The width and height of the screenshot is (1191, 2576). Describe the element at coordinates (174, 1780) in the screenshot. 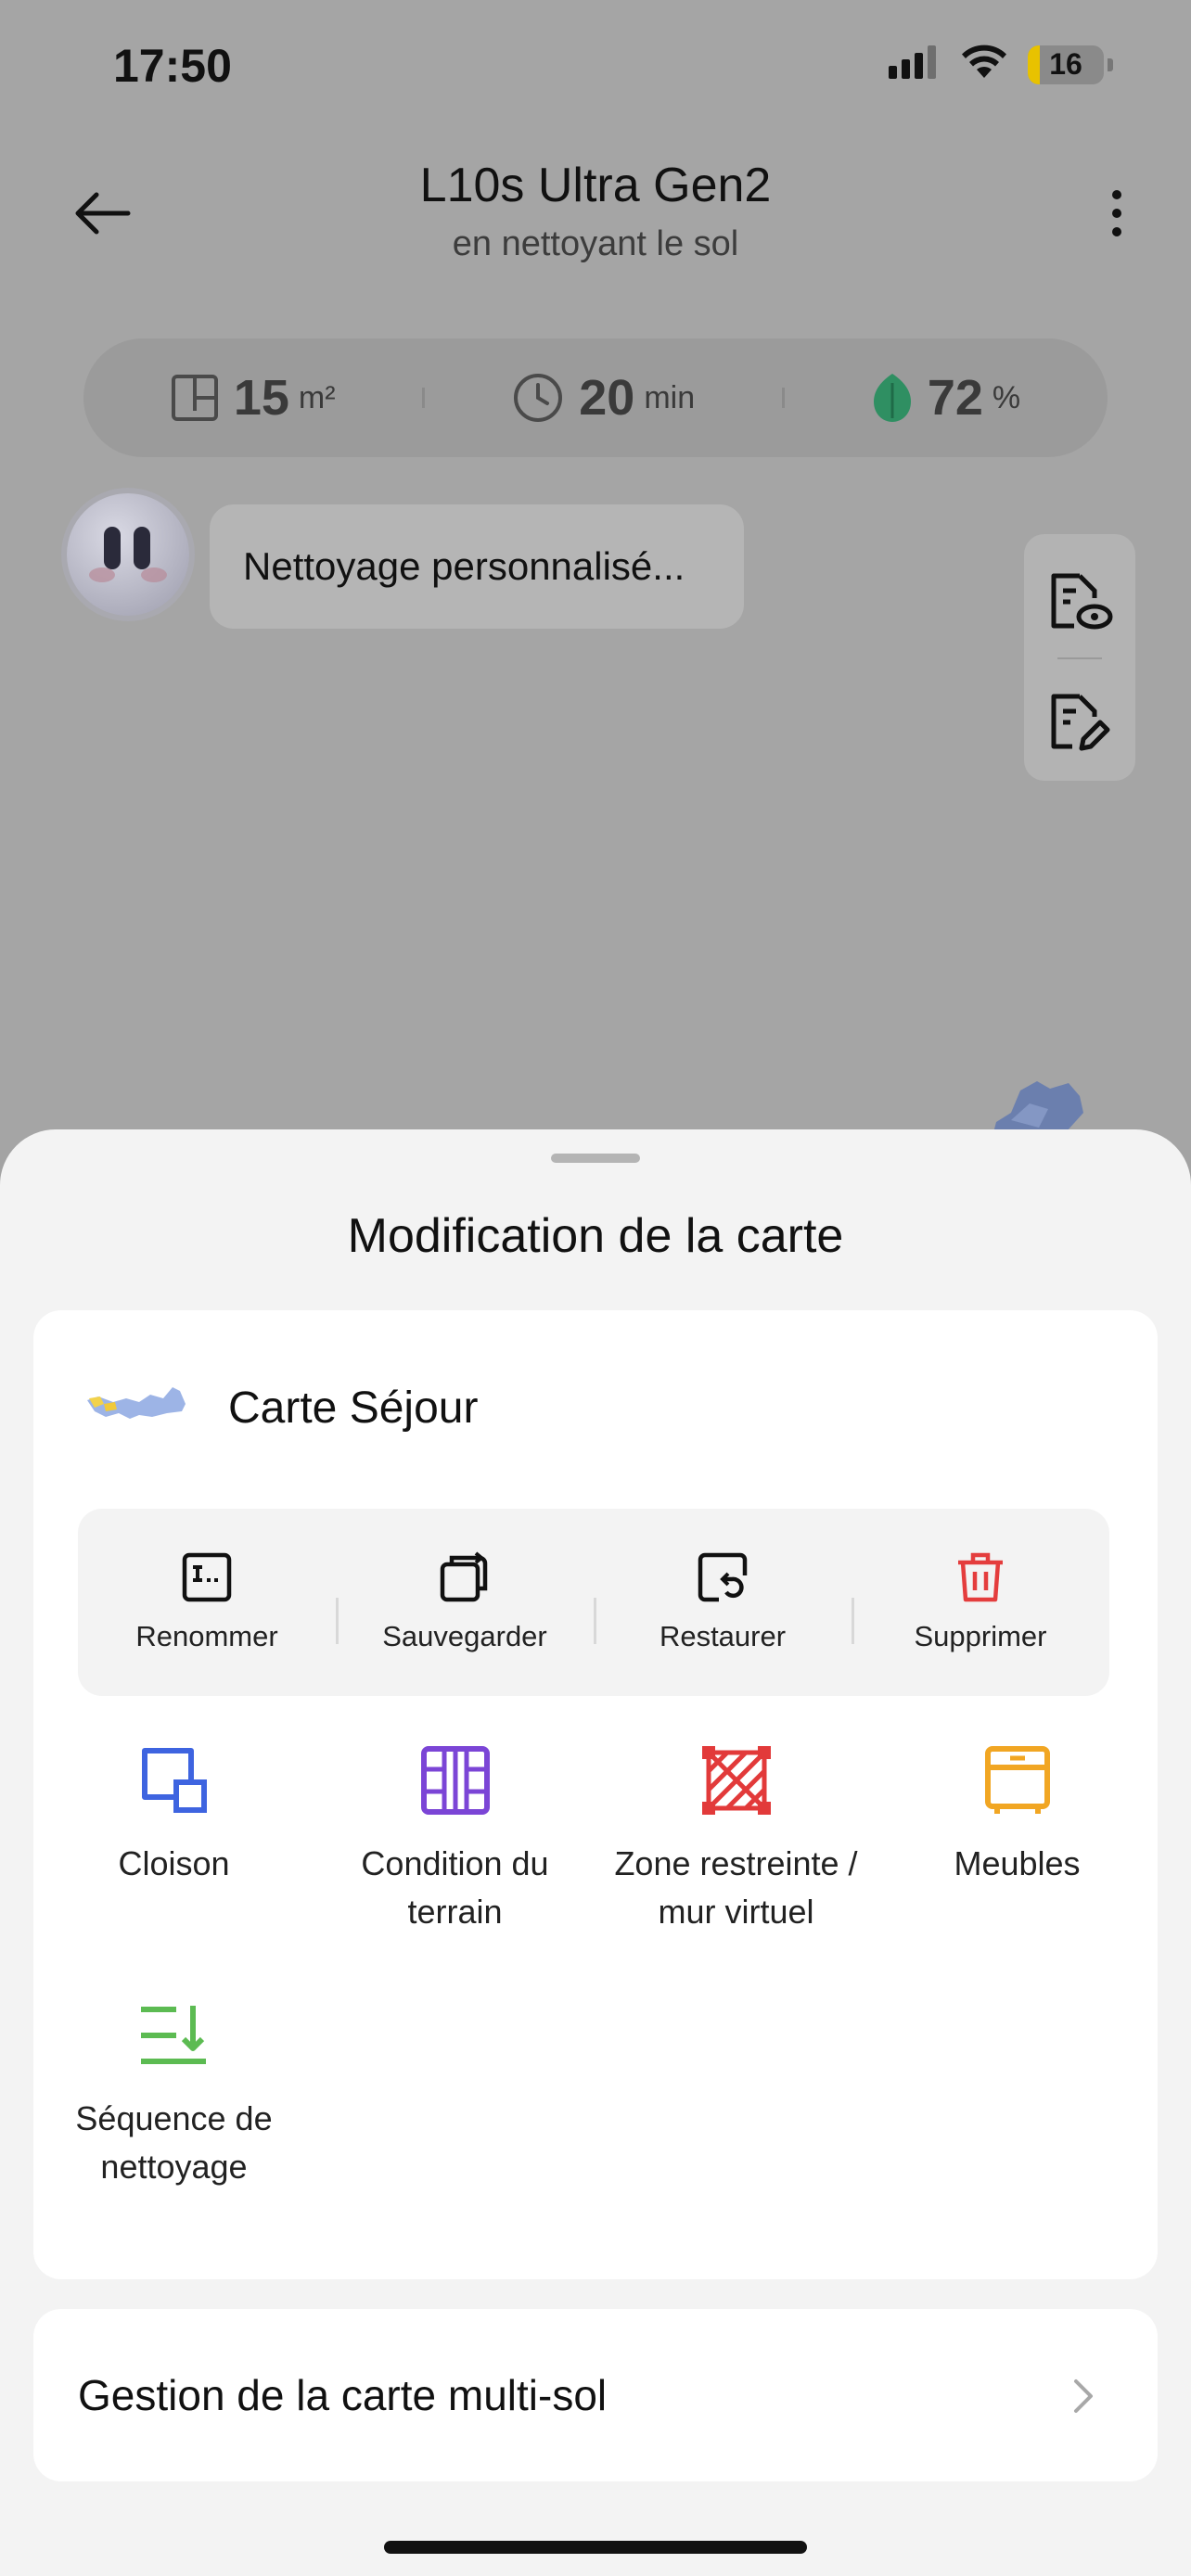

I see `partition-icon` at that location.